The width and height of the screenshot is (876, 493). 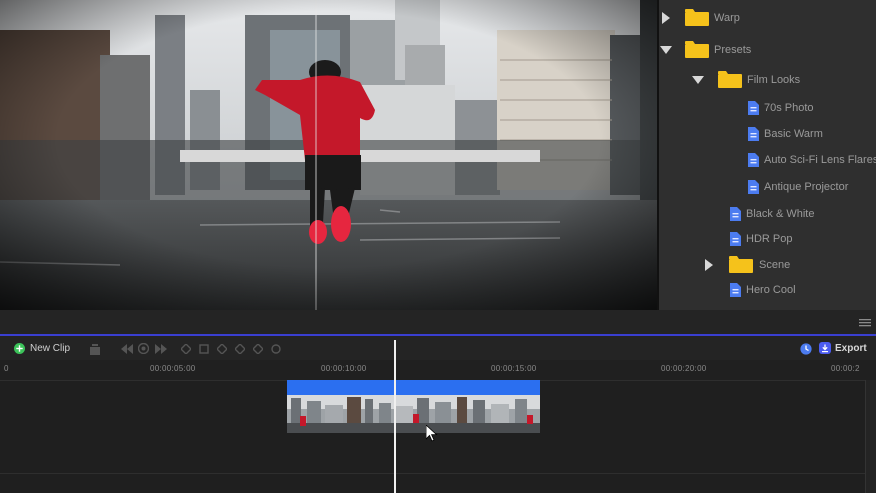 I want to click on tree-item-70s-photo: 70s Photo, so click(x=767, y=108).